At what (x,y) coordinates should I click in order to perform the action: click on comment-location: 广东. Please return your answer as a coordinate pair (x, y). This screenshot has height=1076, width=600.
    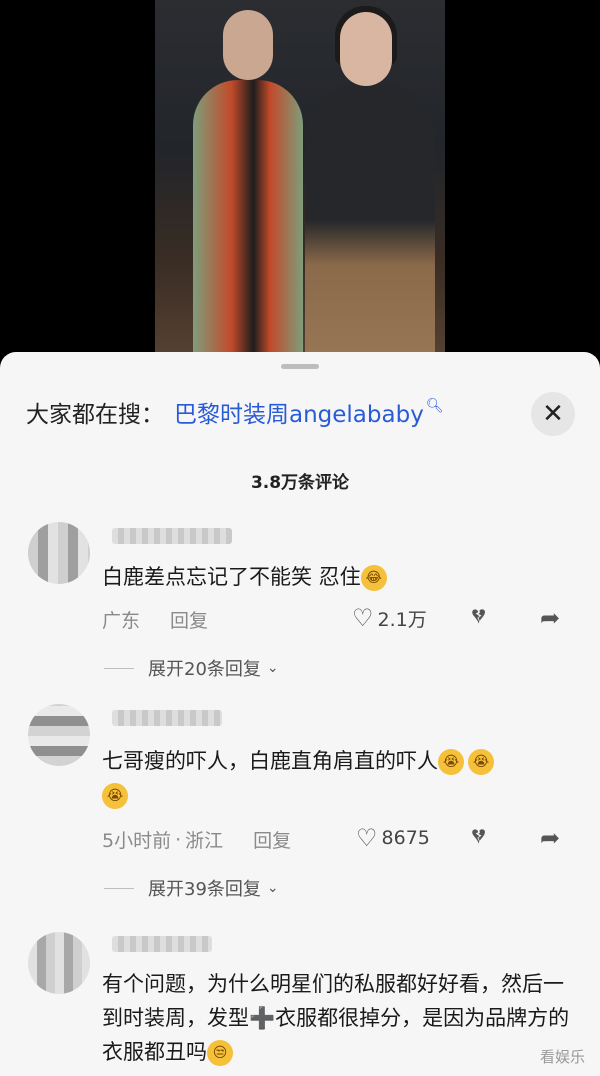
    Looking at the image, I should click on (121, 621).